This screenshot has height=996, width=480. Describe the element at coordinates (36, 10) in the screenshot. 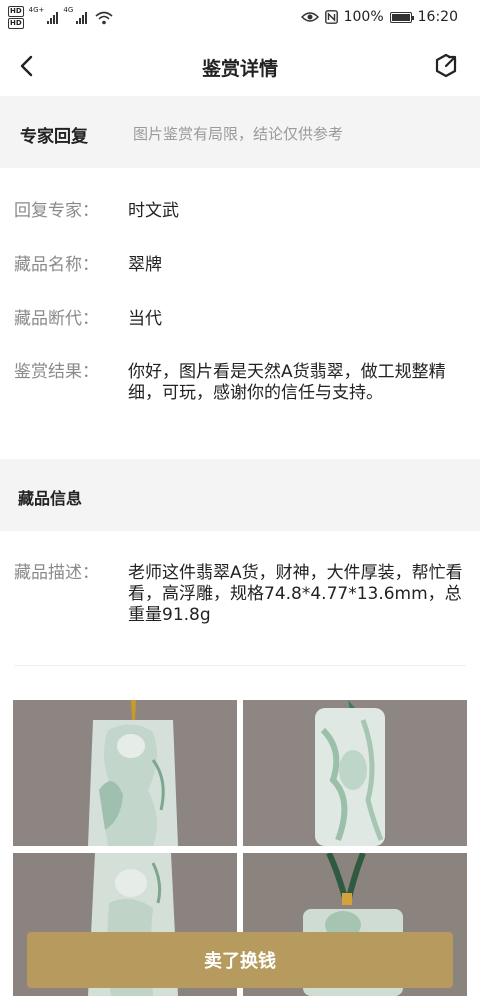

I see `network-type: 4G+` at that location.